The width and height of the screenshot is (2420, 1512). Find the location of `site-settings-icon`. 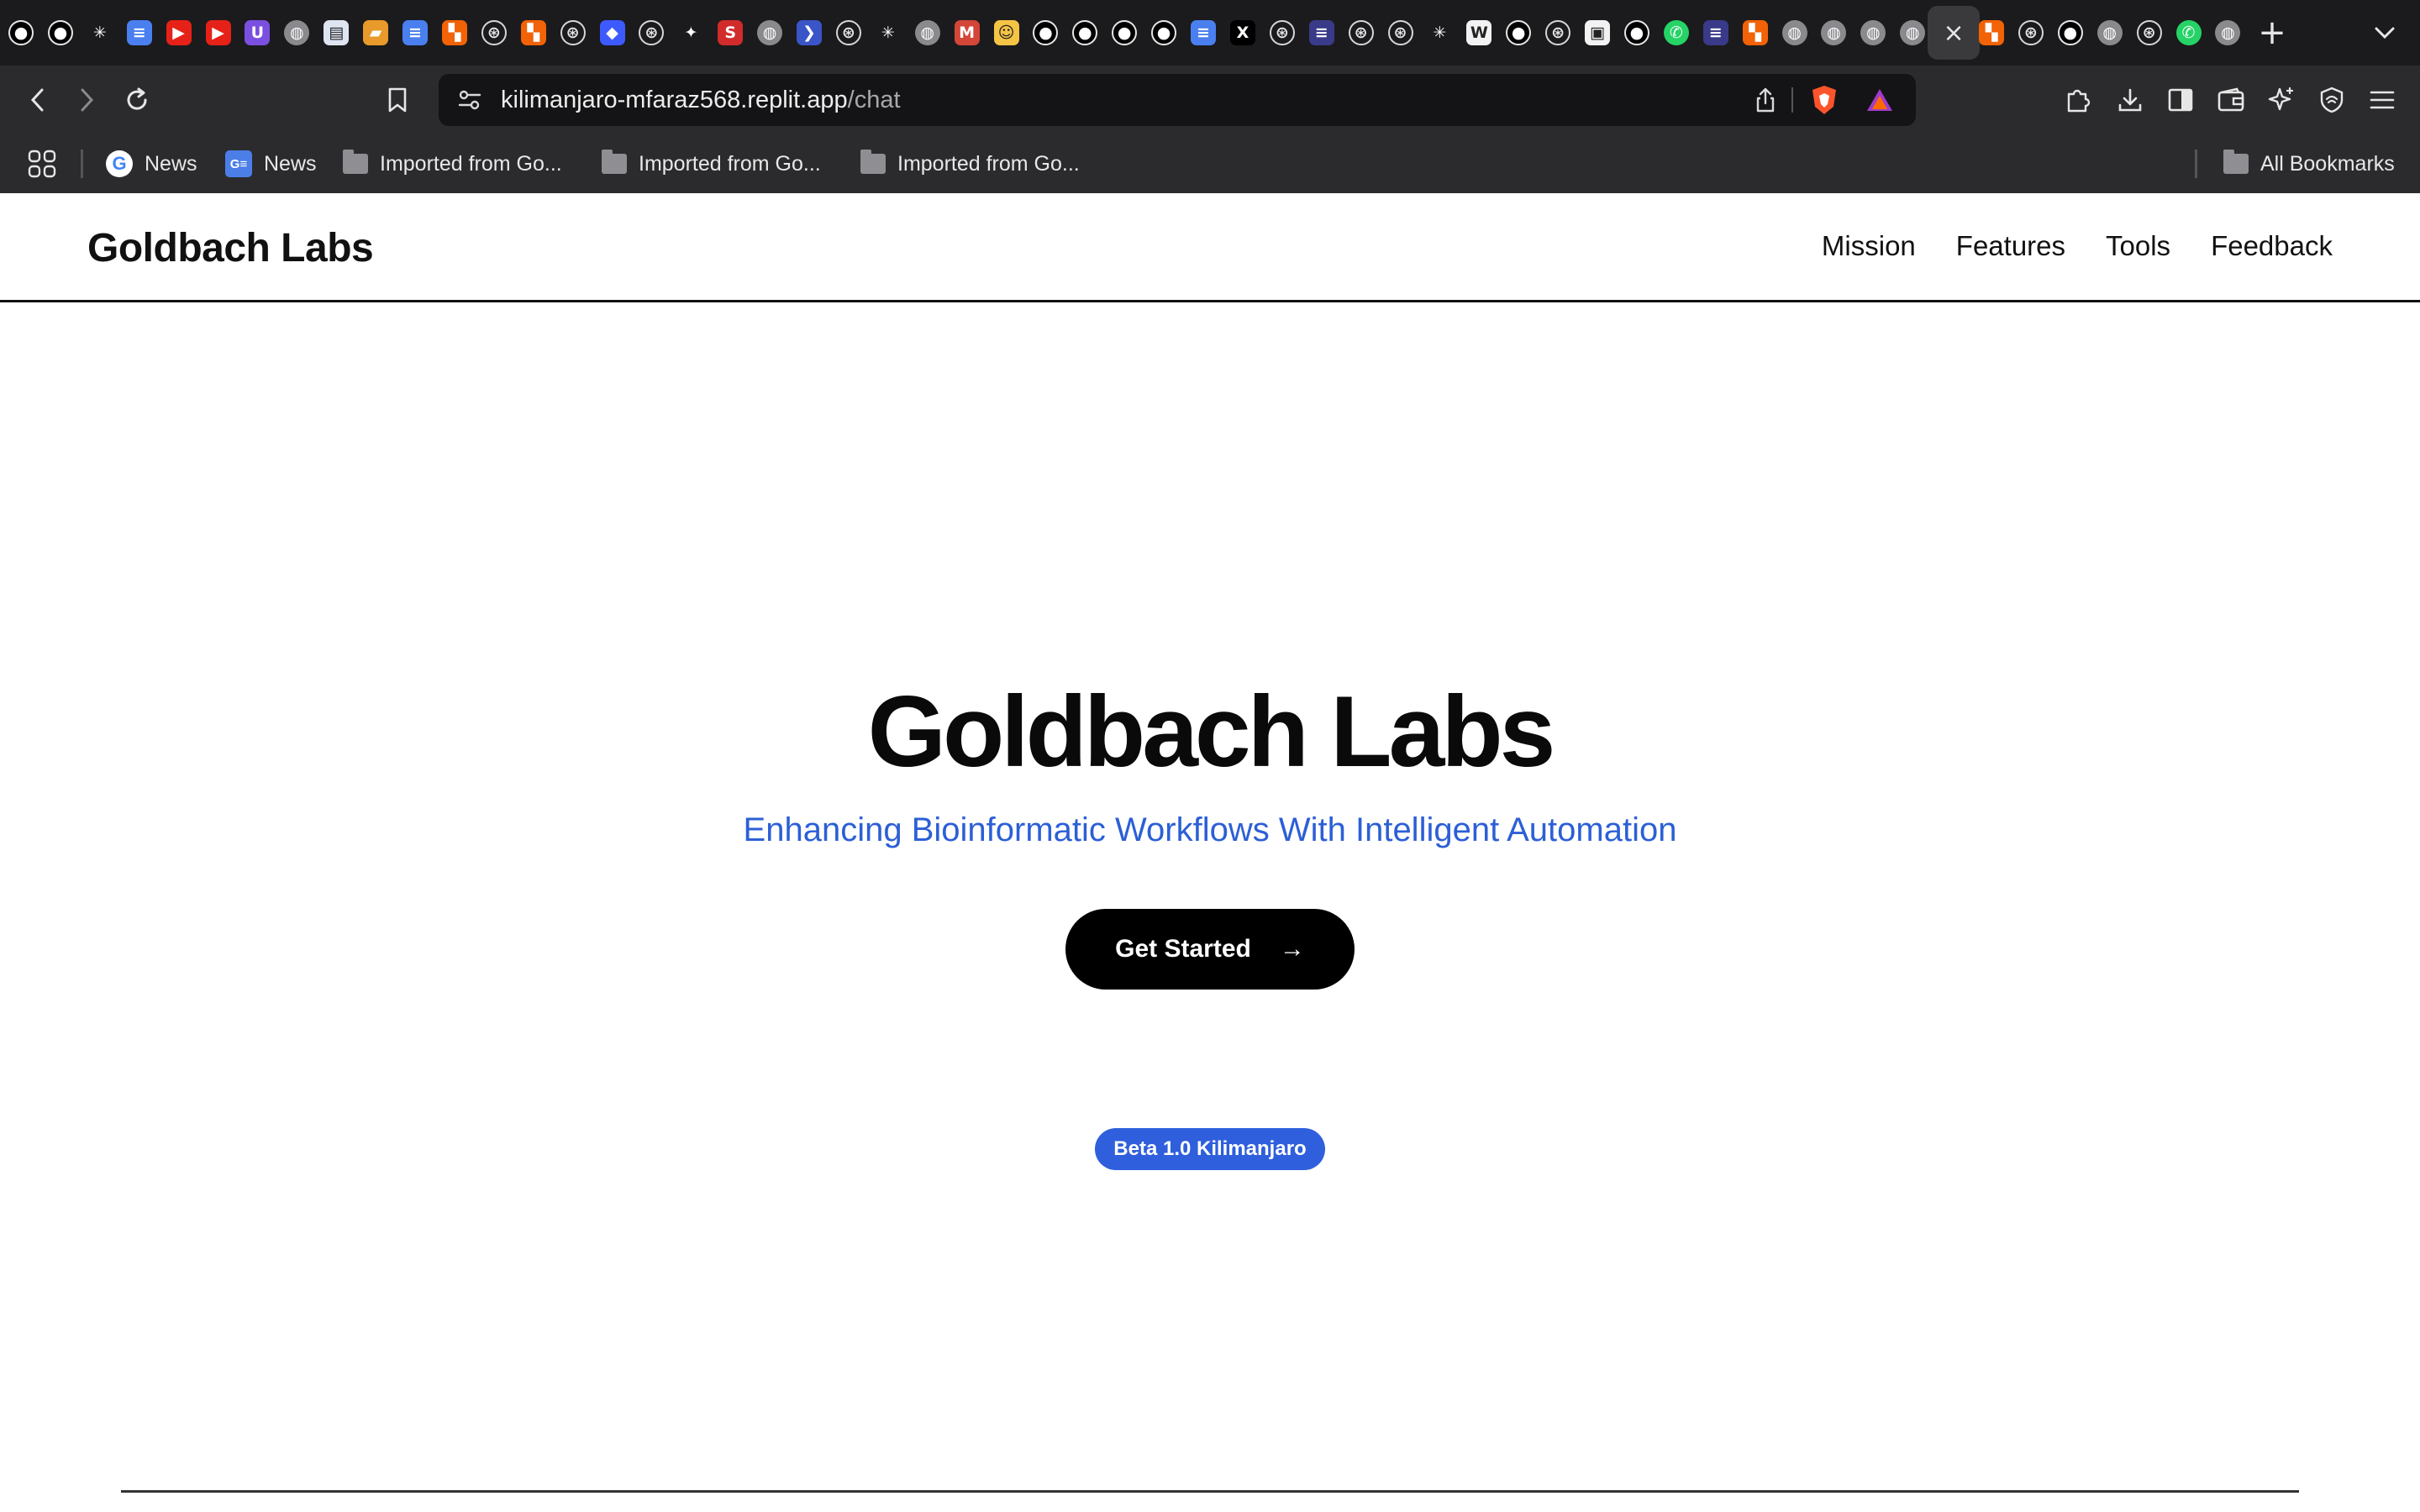

site-settings-icon is located at coordinates (469, 100).